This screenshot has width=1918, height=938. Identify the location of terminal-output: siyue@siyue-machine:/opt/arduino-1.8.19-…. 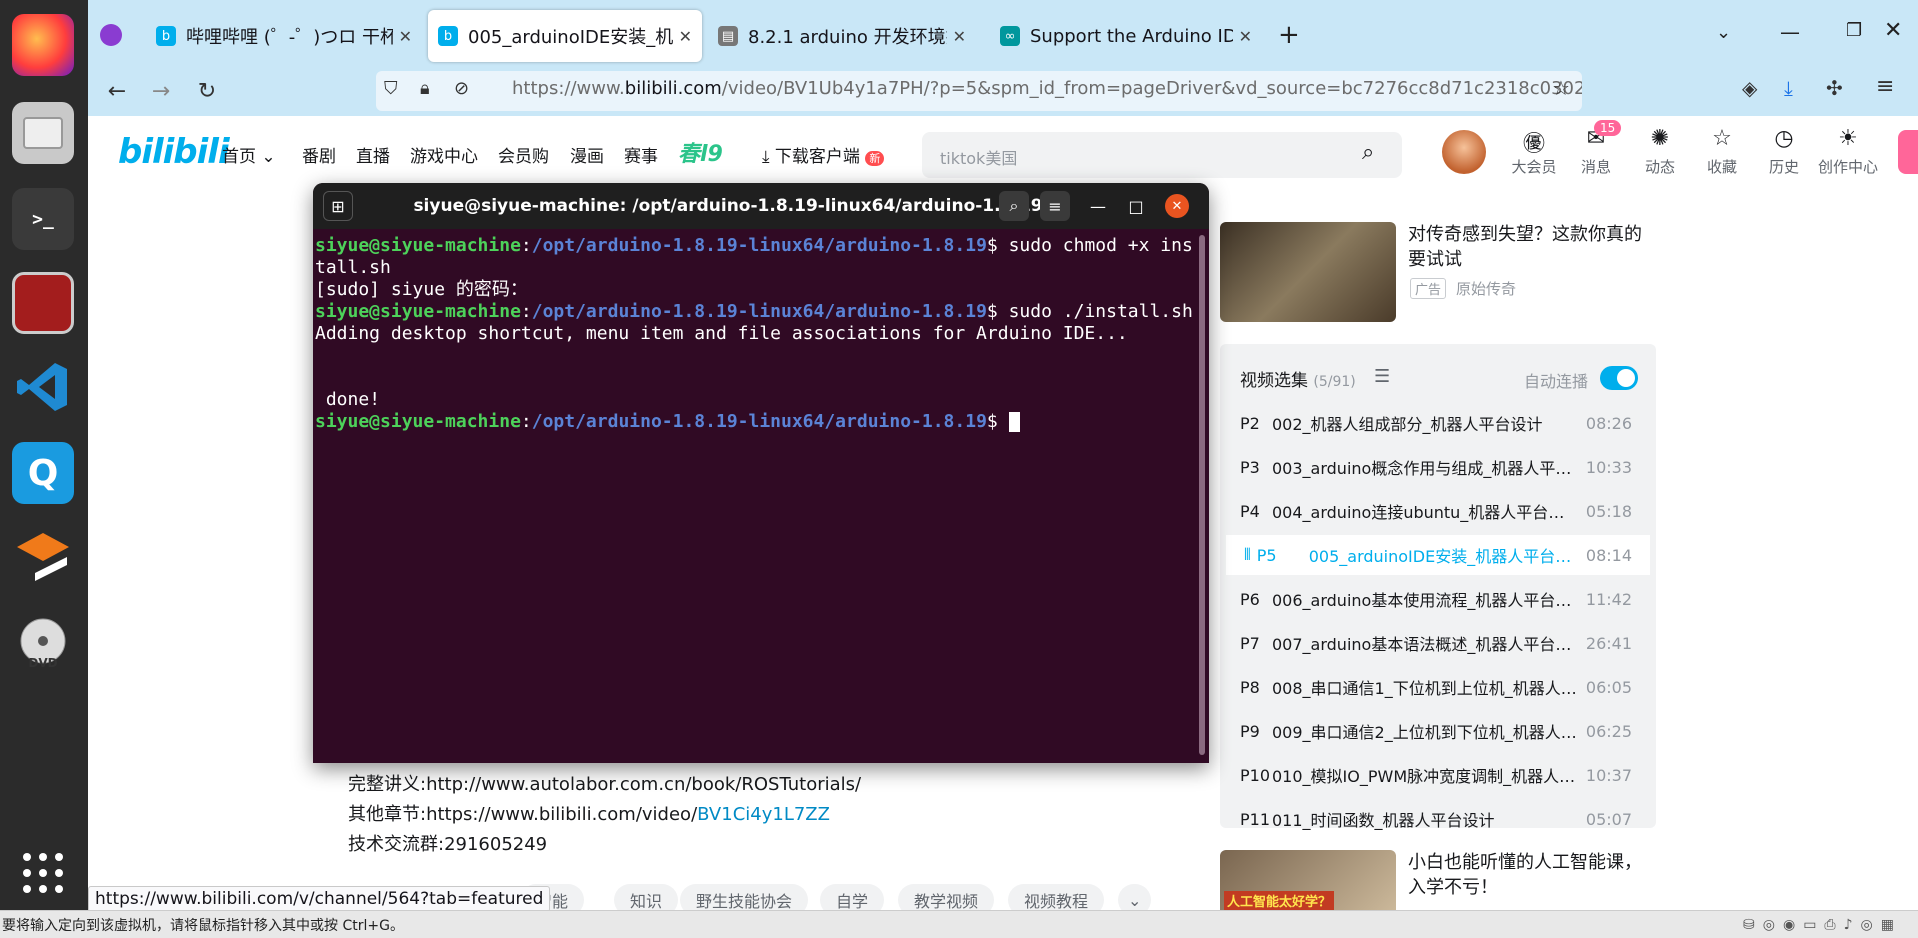
(753, 331).